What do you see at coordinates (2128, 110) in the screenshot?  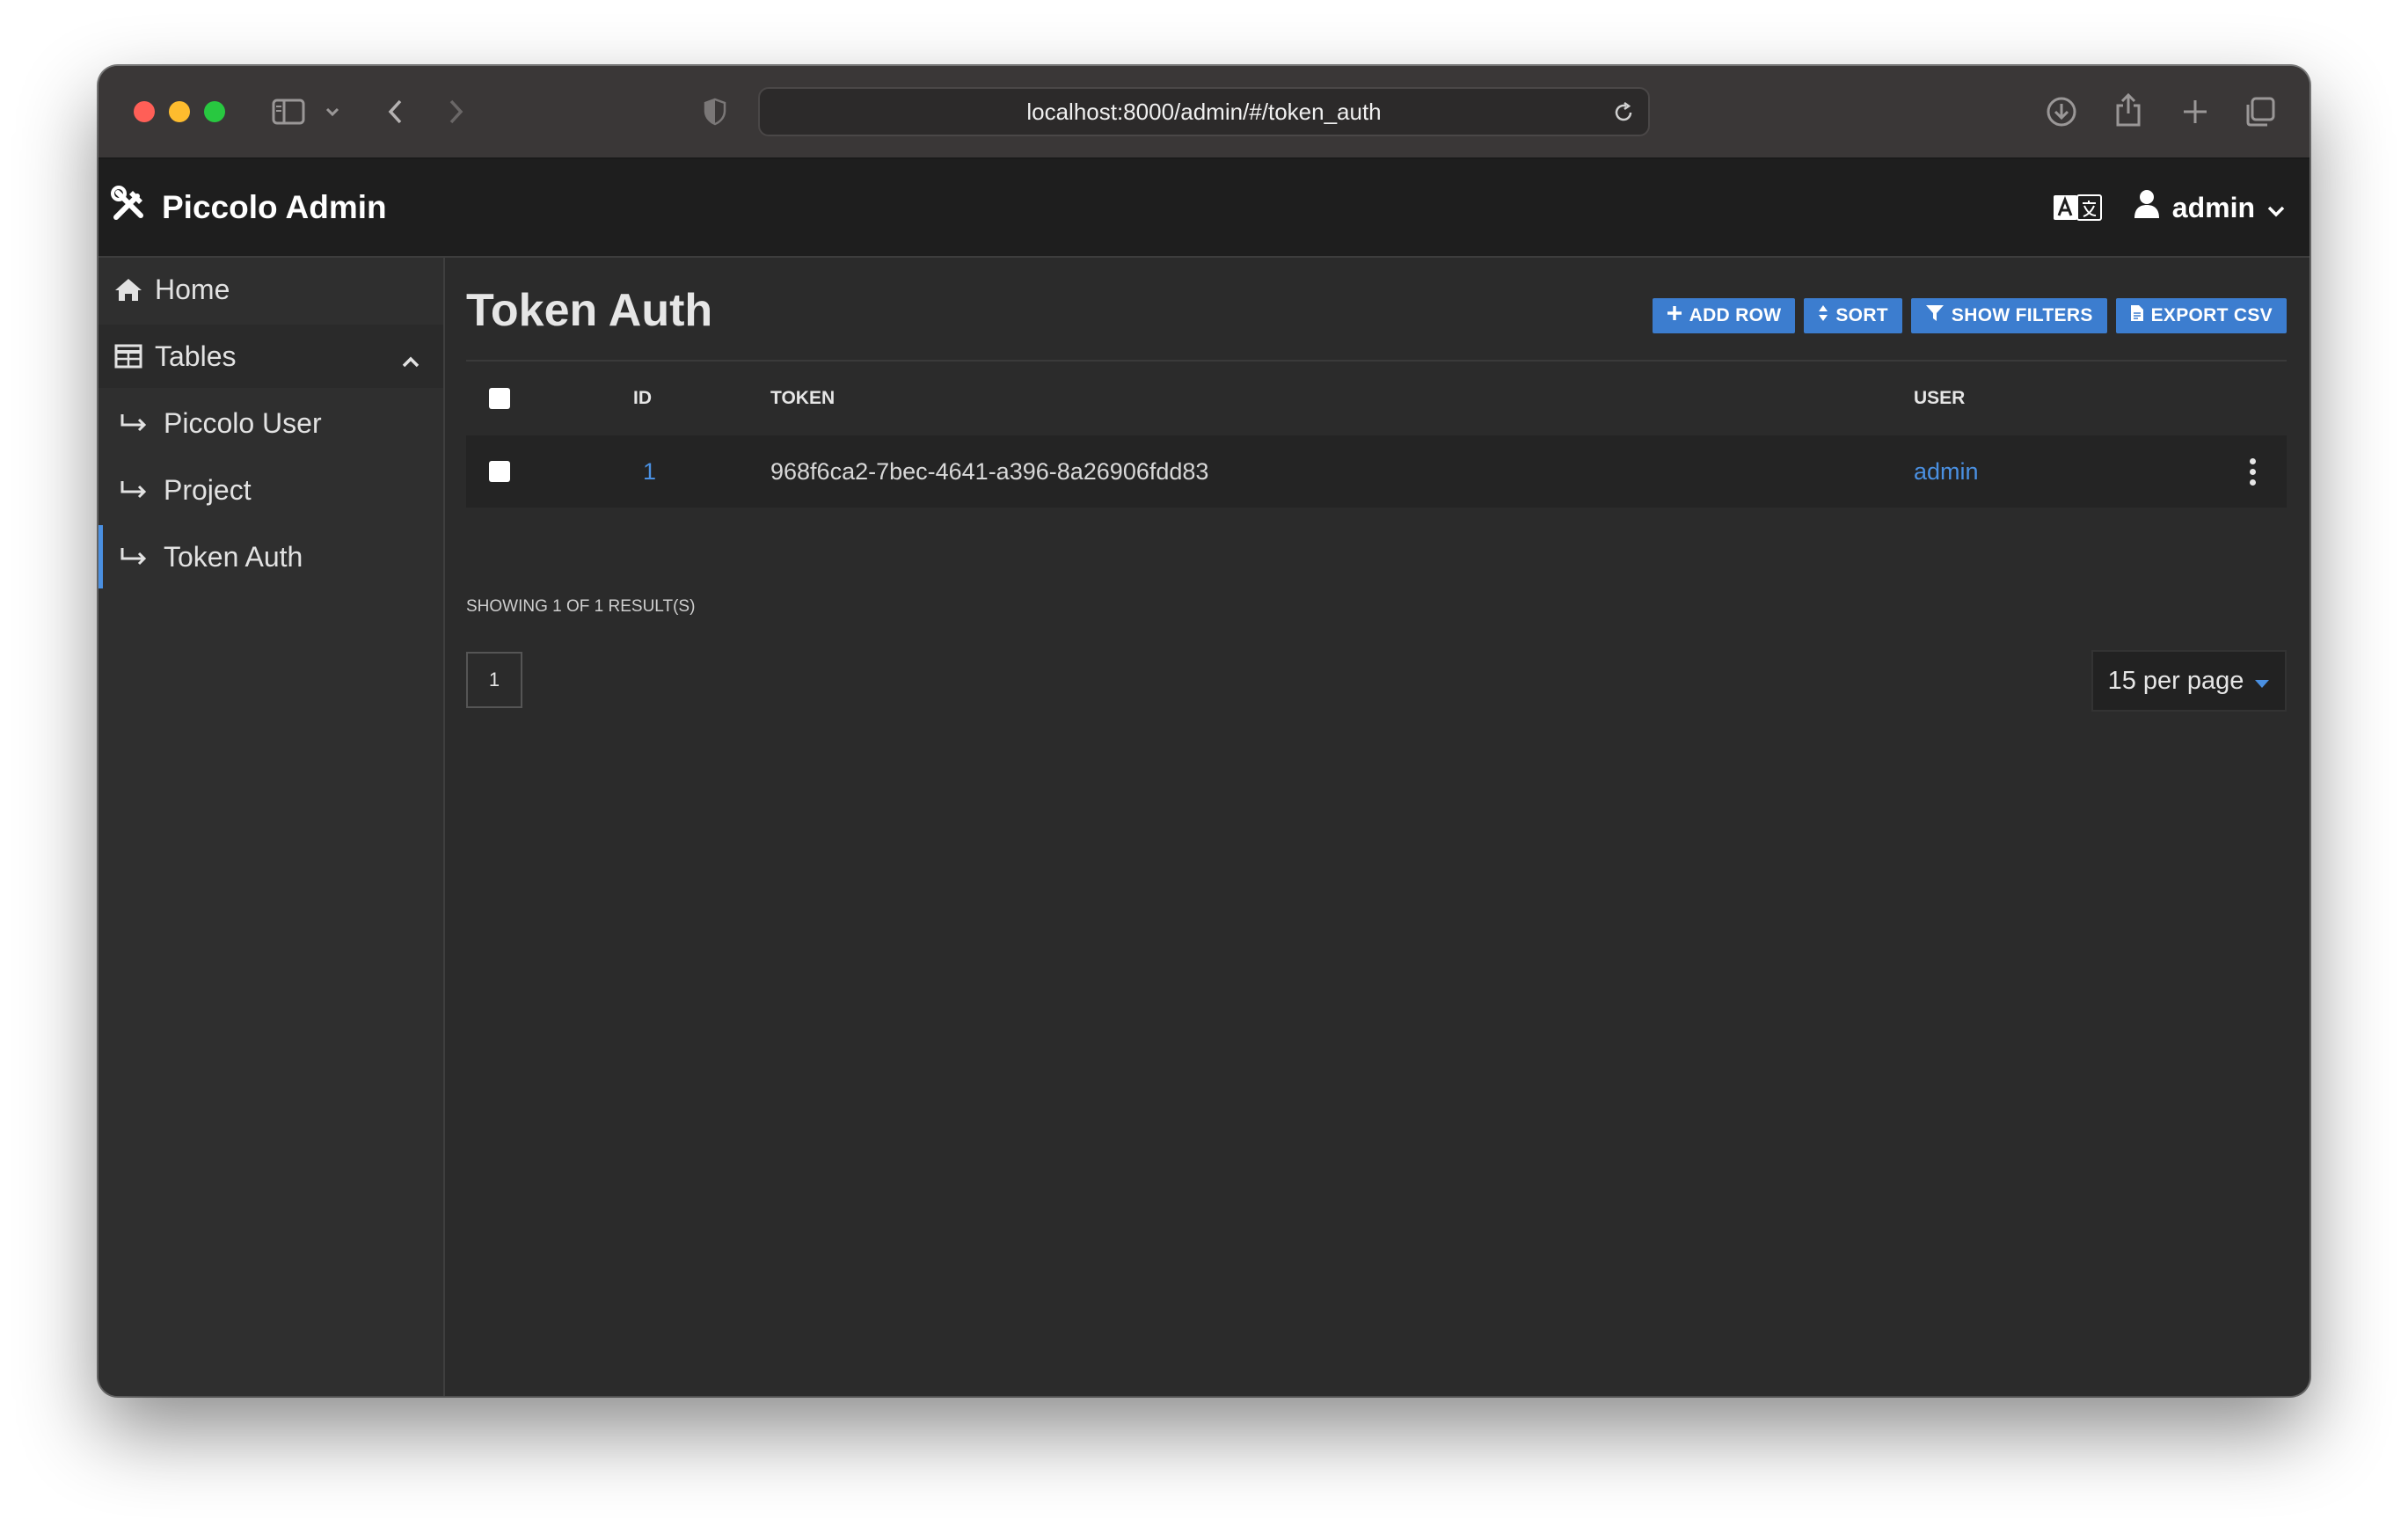 I see `share-icon` at bounding box center [2128, 110].